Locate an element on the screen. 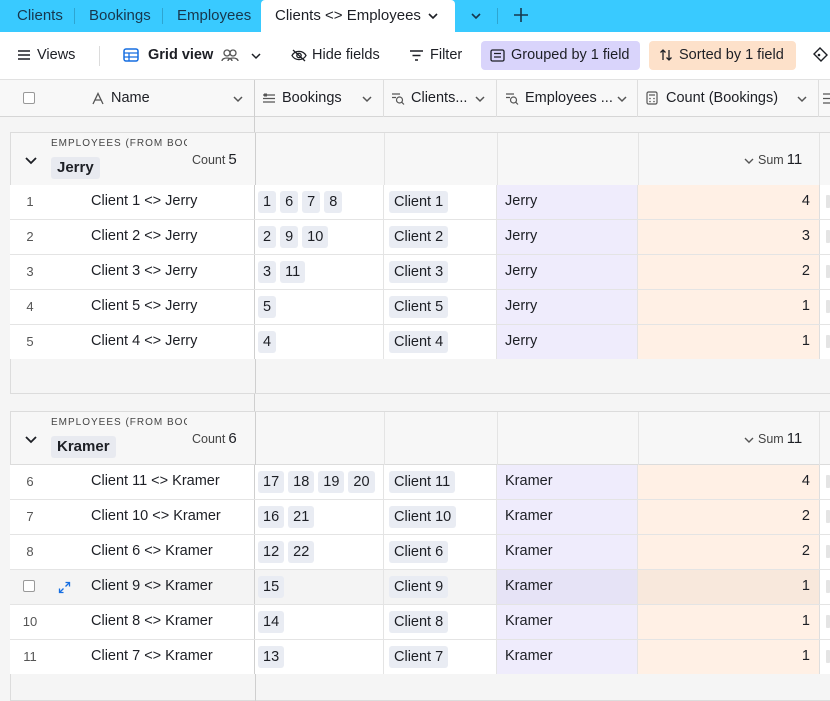  bookings-cell: 15 is located at coordinates (273, 587).